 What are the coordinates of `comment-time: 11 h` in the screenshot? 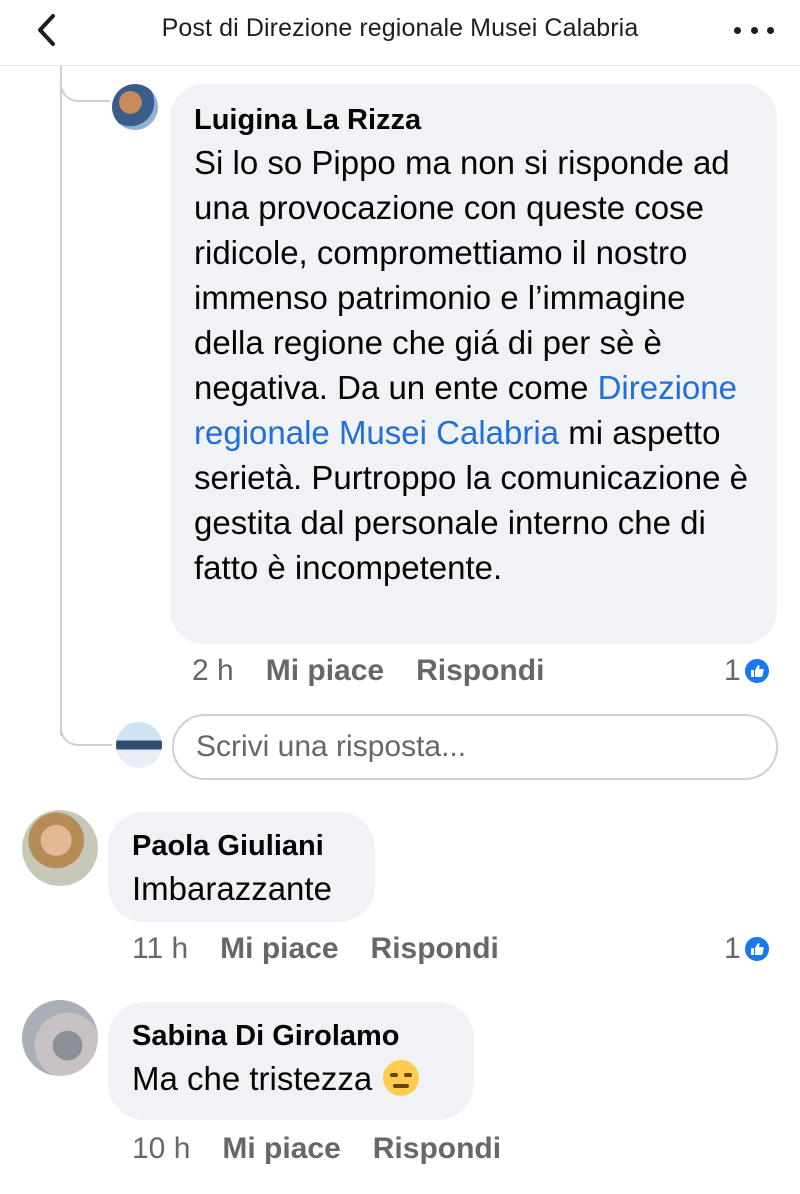 It's located at (160, 949).